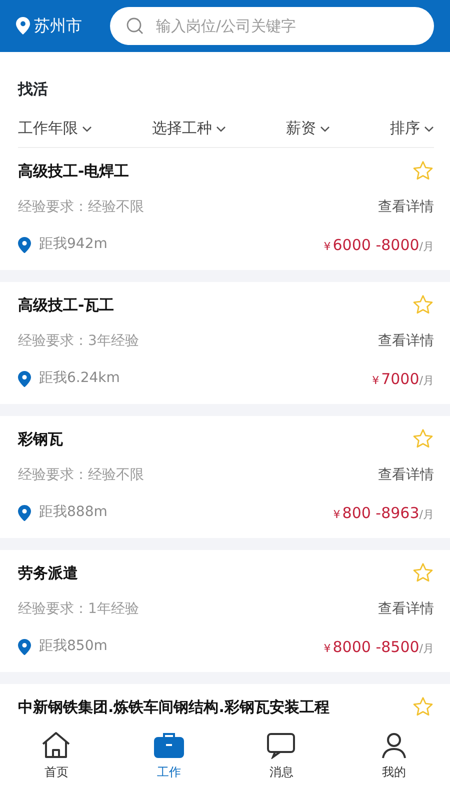  Describe the element at coordinates (40, 439) in the screenshot. I see `job-title: 彩钢瓦` at that location.